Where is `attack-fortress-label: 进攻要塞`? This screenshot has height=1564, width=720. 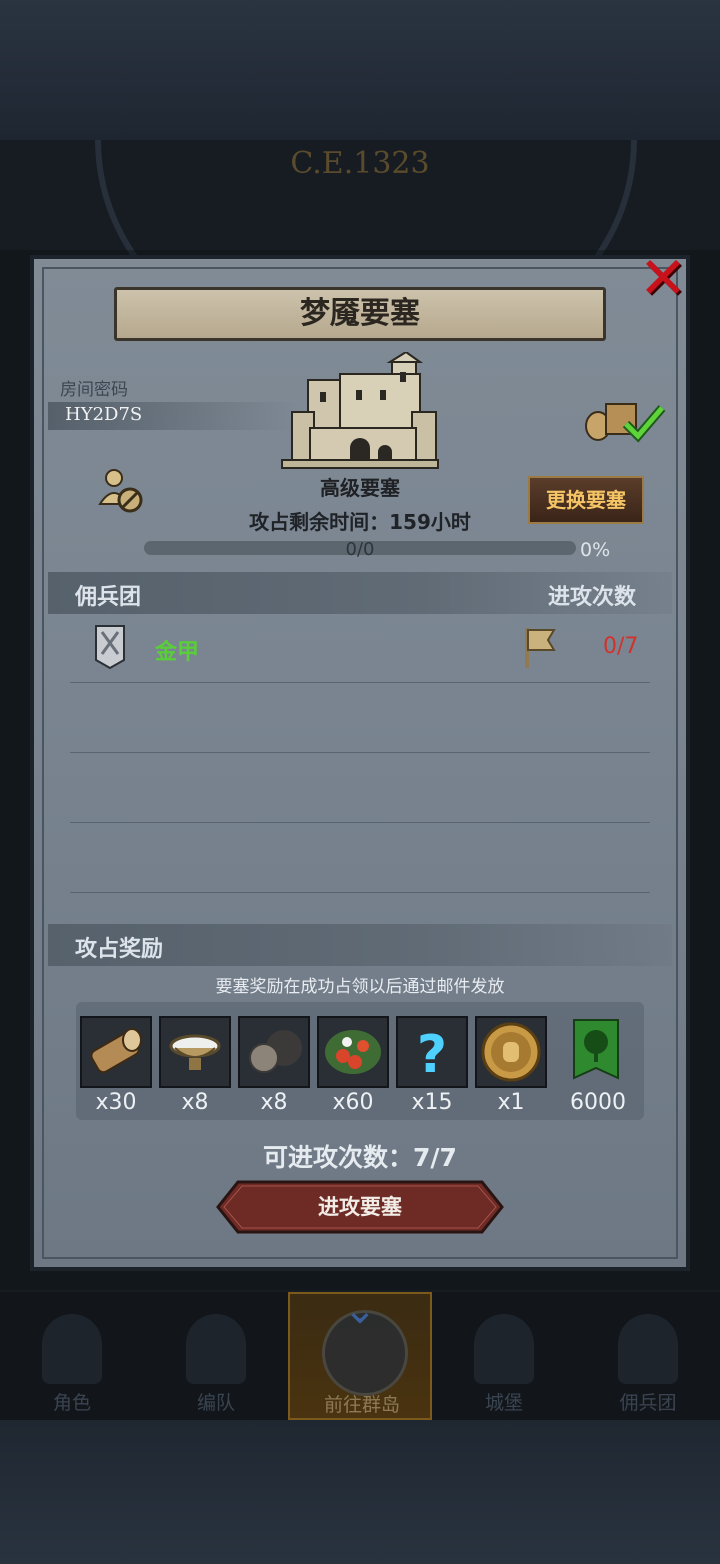
attack-fortress-label: 进攻要塞 is located at coordinates (360, 1207).